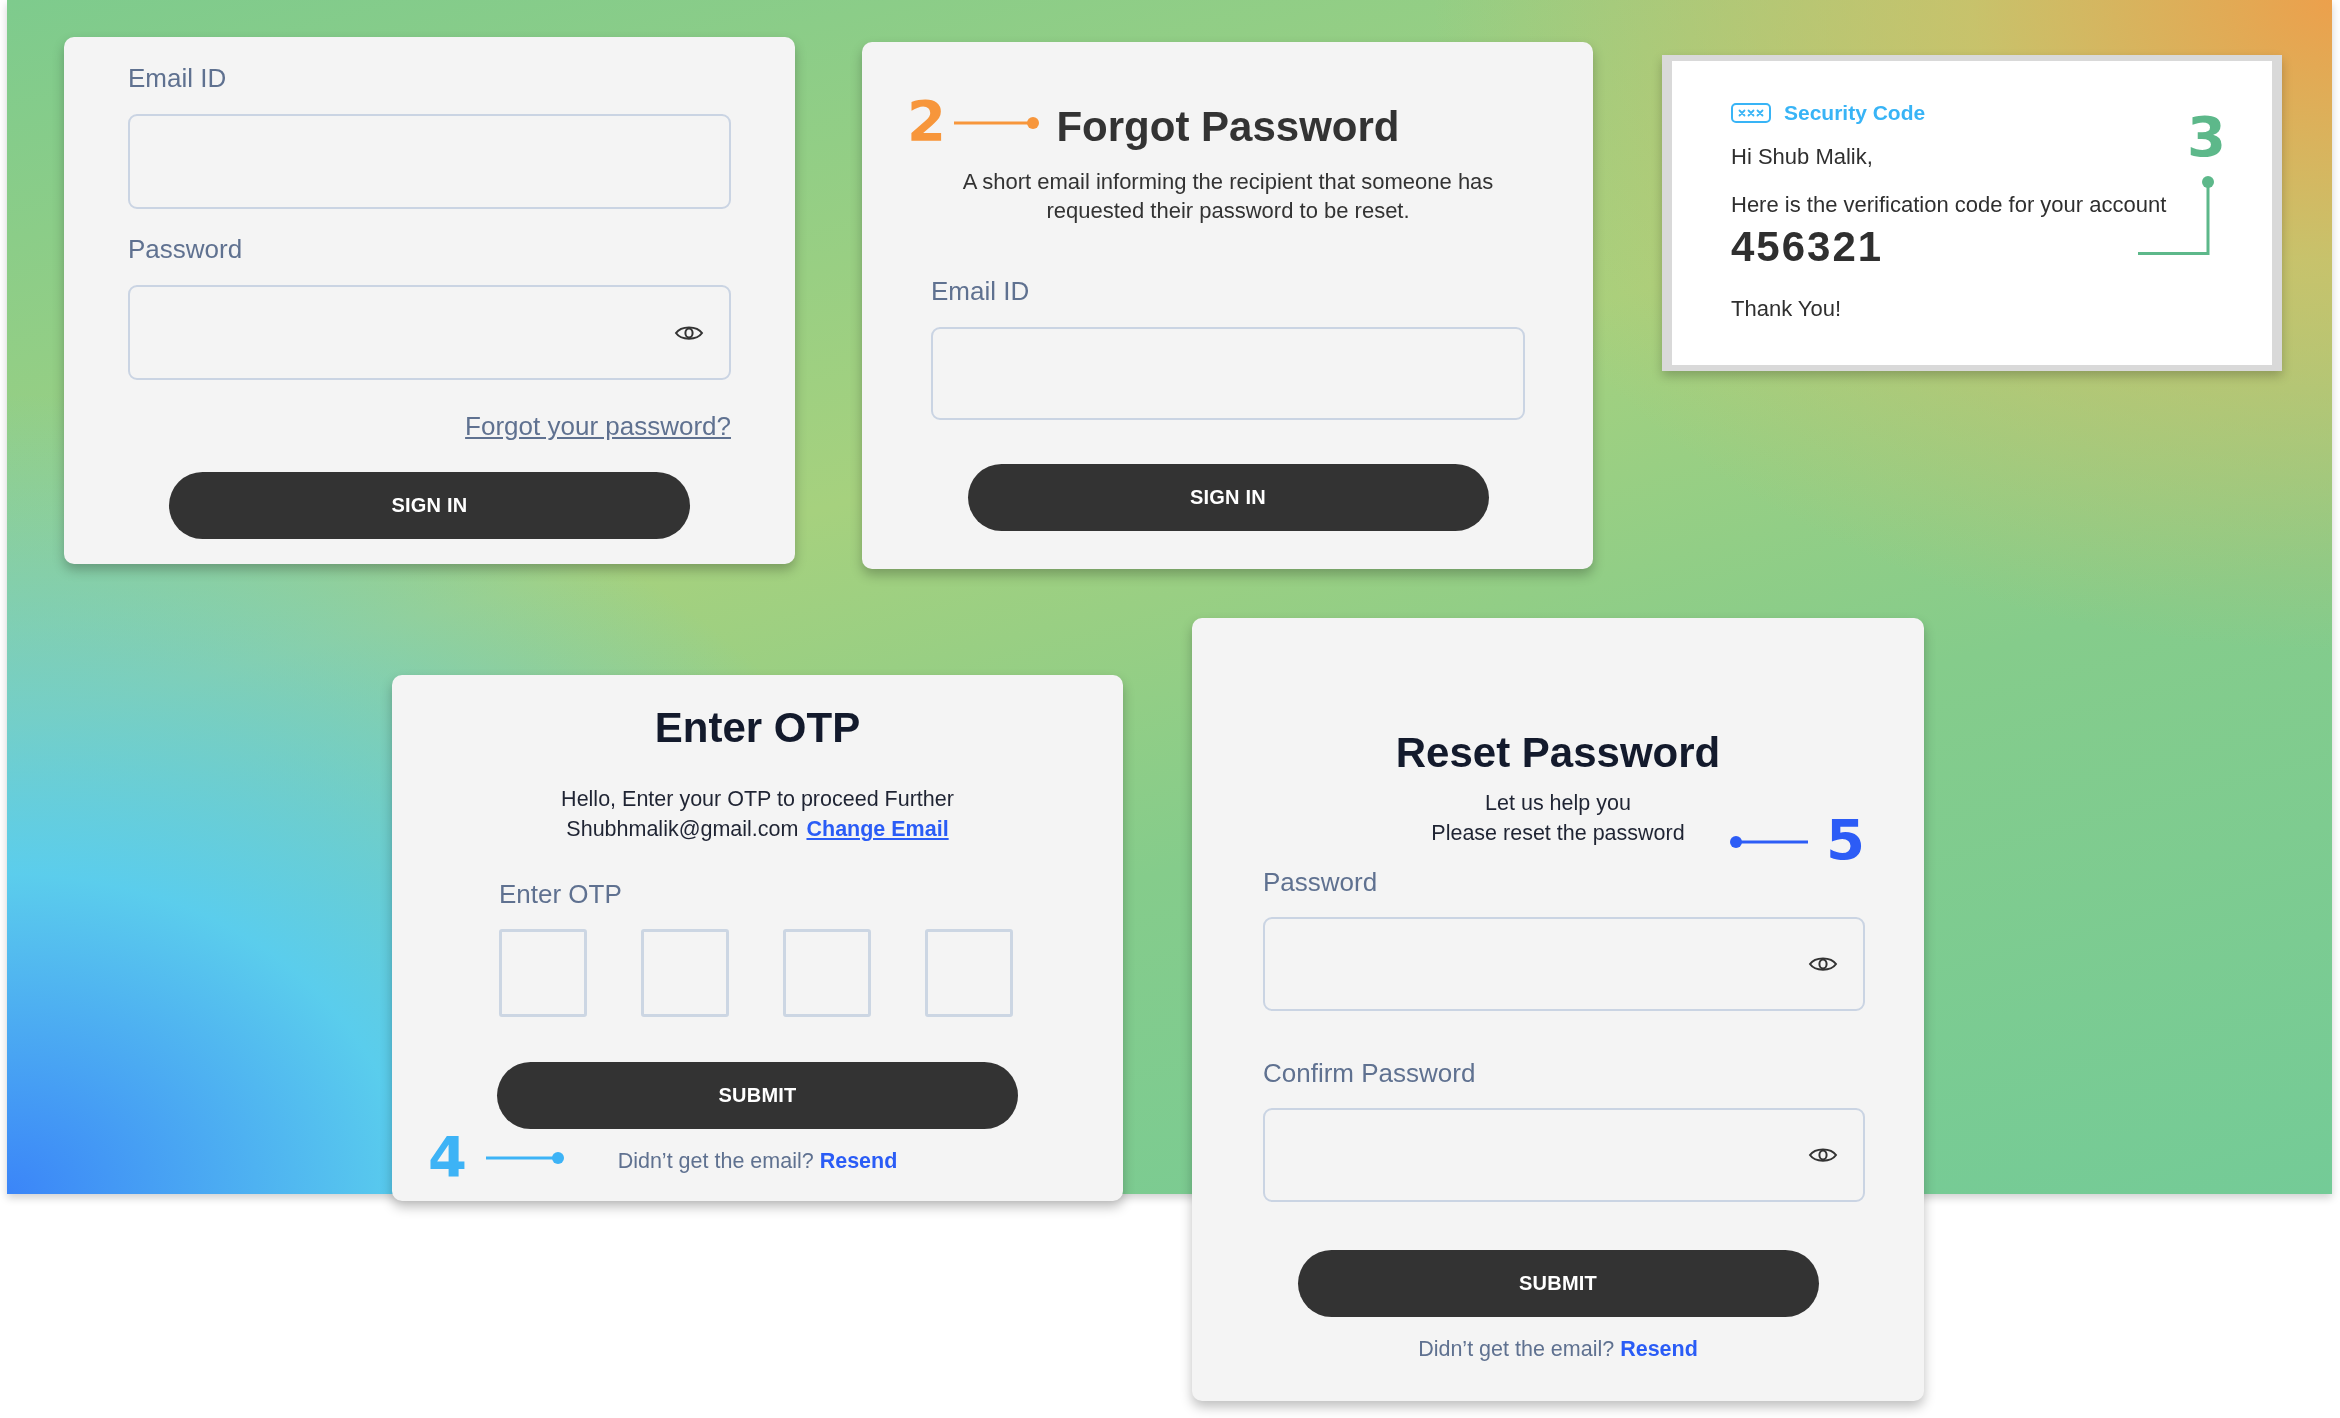 The image size is (2340, 1418). I want to click on verification-code: 456321, so click(1807, 247).